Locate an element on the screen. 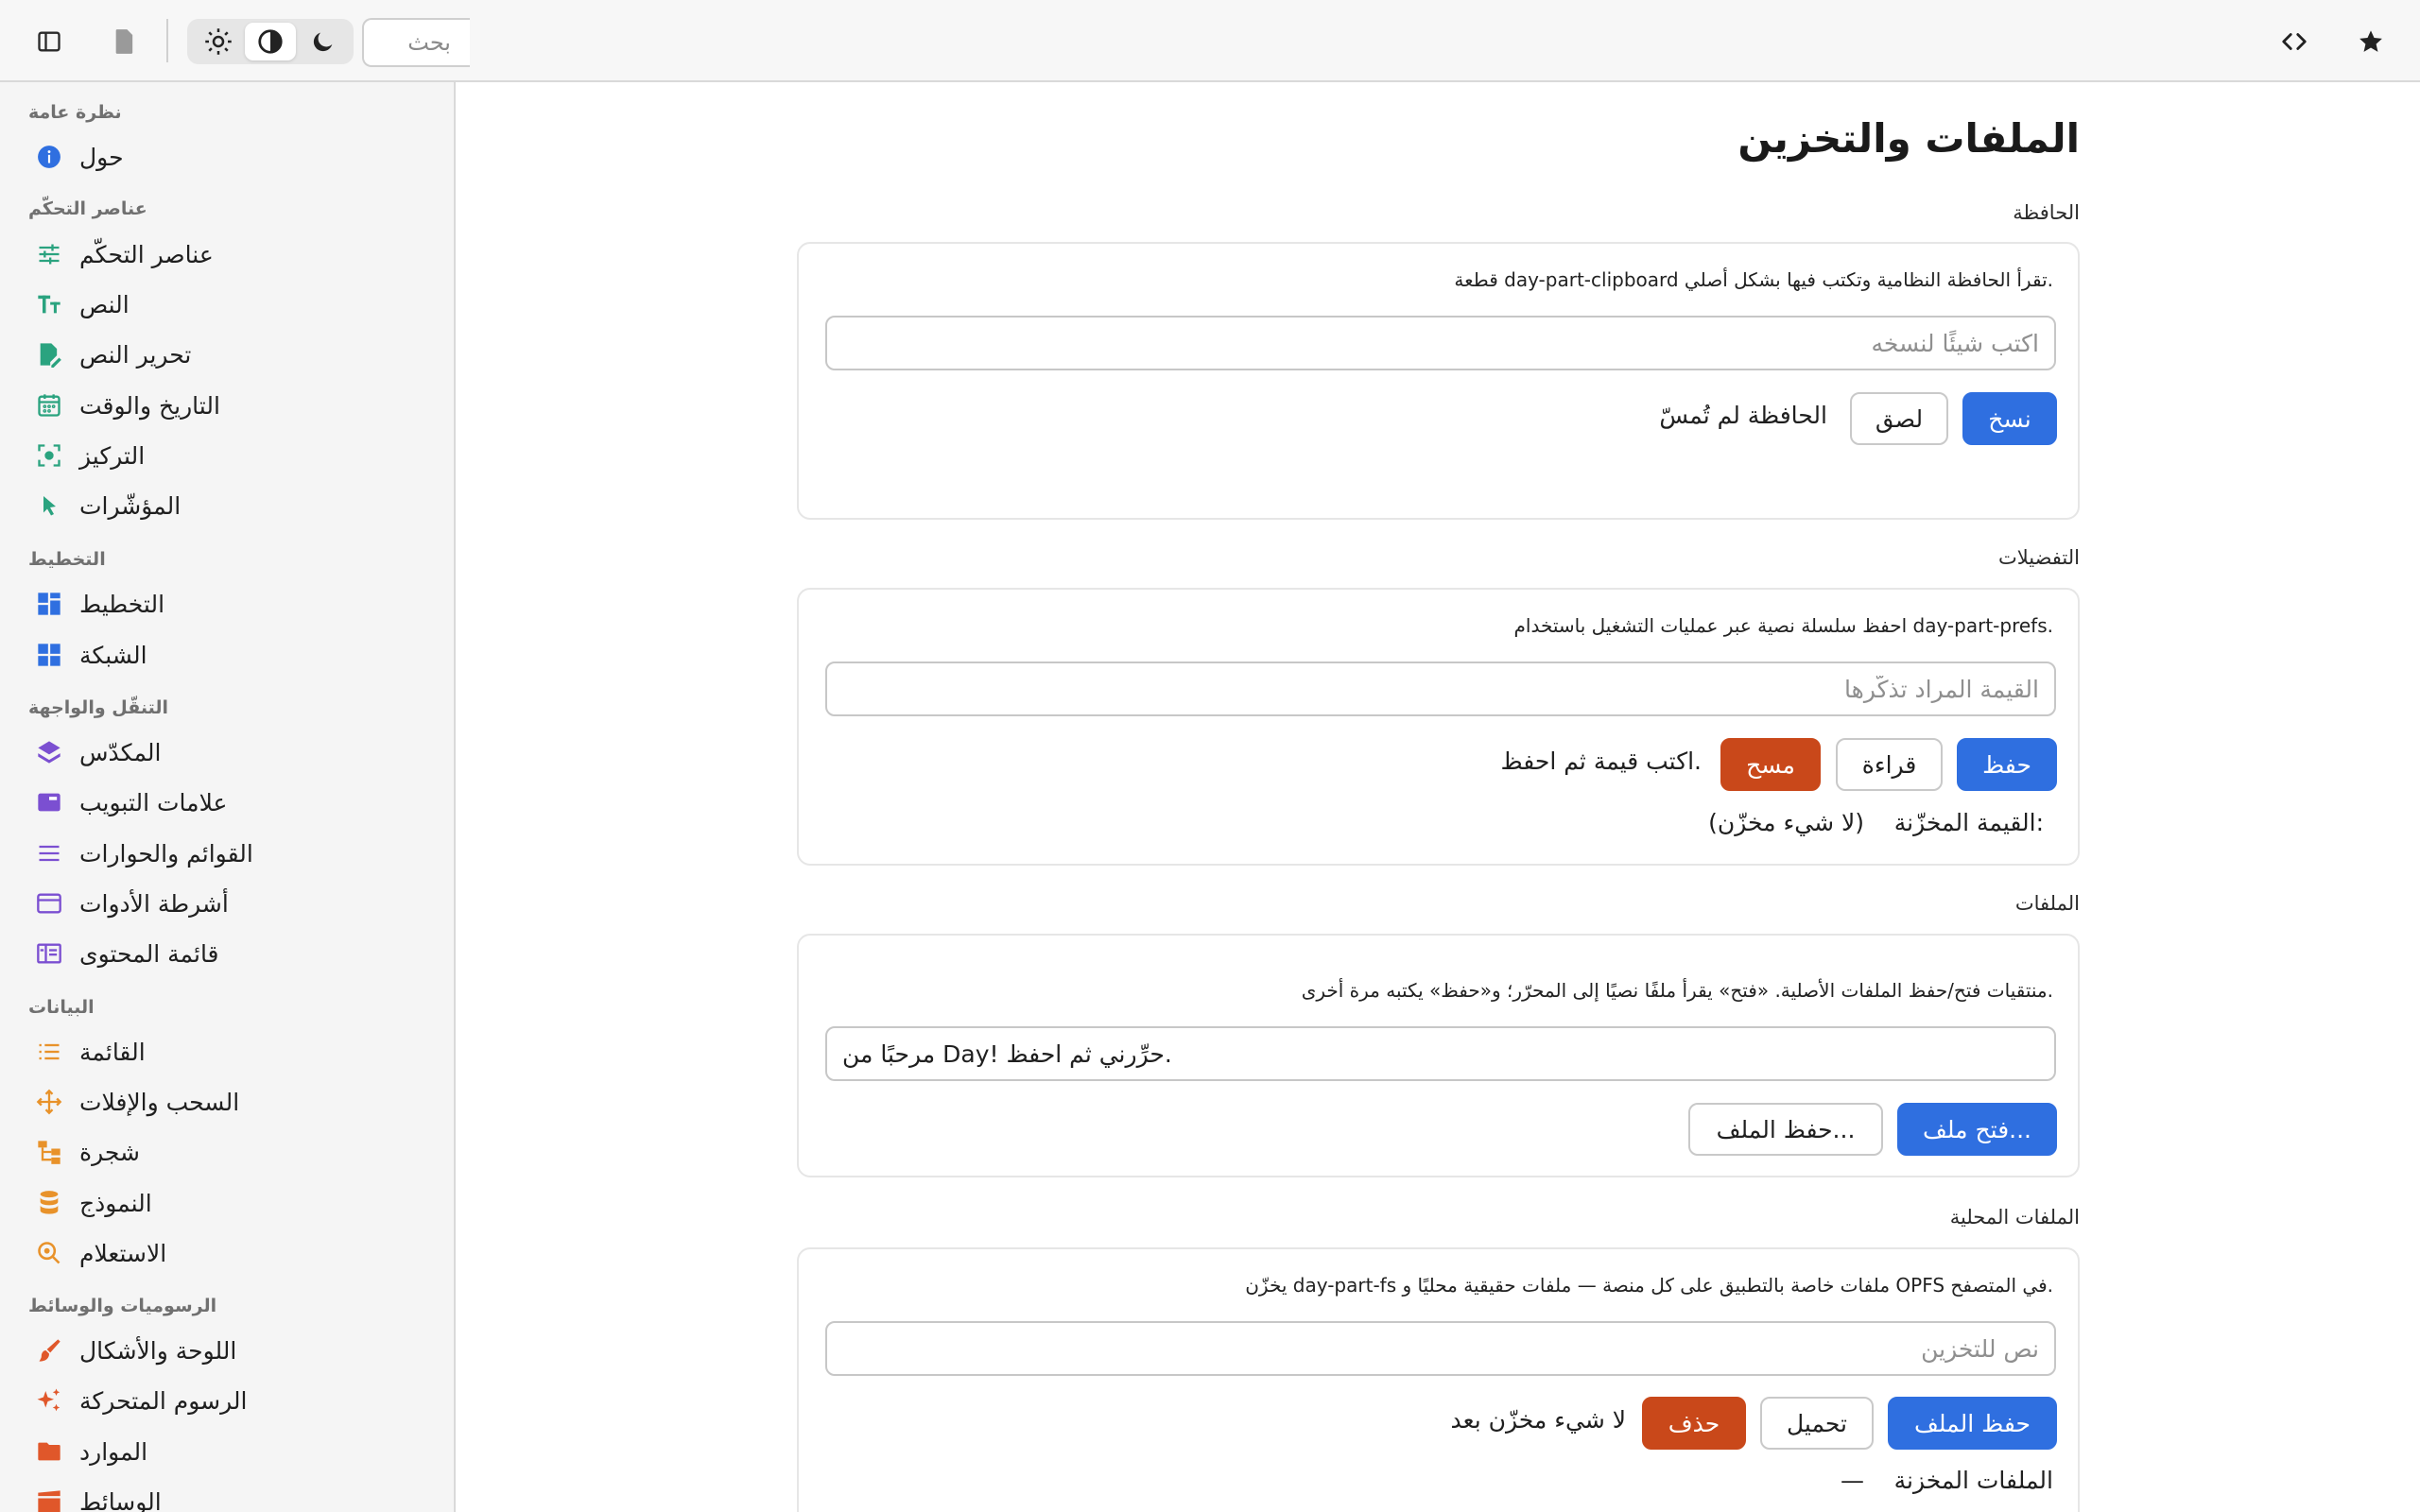  auto-mode-icon is located at coordinates (270, 41).